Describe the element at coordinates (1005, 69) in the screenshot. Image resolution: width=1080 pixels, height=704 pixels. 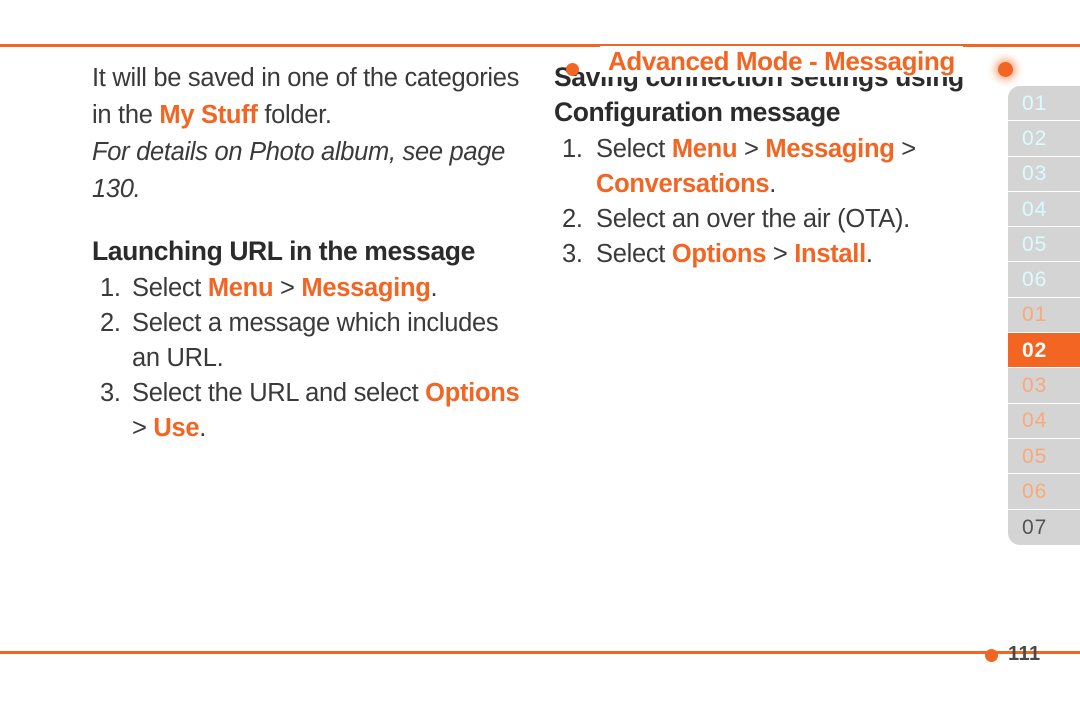
I see `bullet-dot-glow-icon-right` at that location.